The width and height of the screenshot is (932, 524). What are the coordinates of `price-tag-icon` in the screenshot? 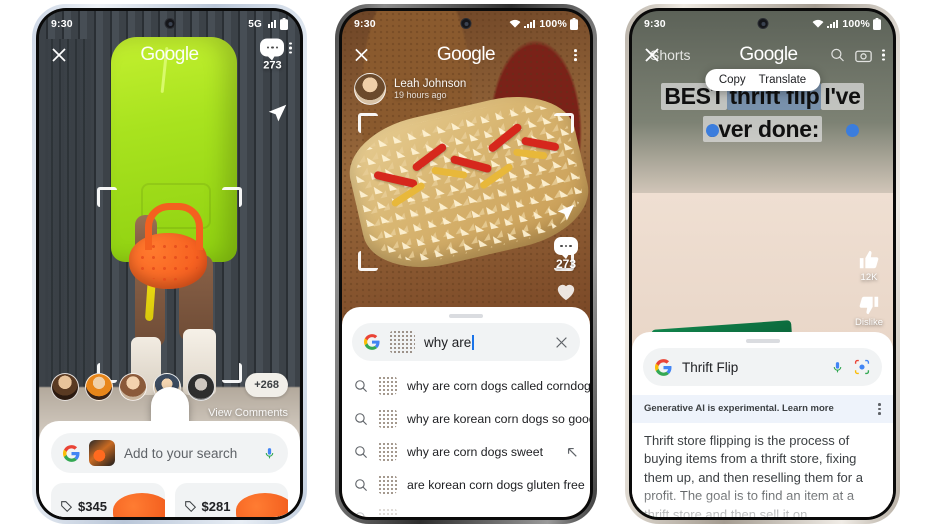 It's located at (66, 506).